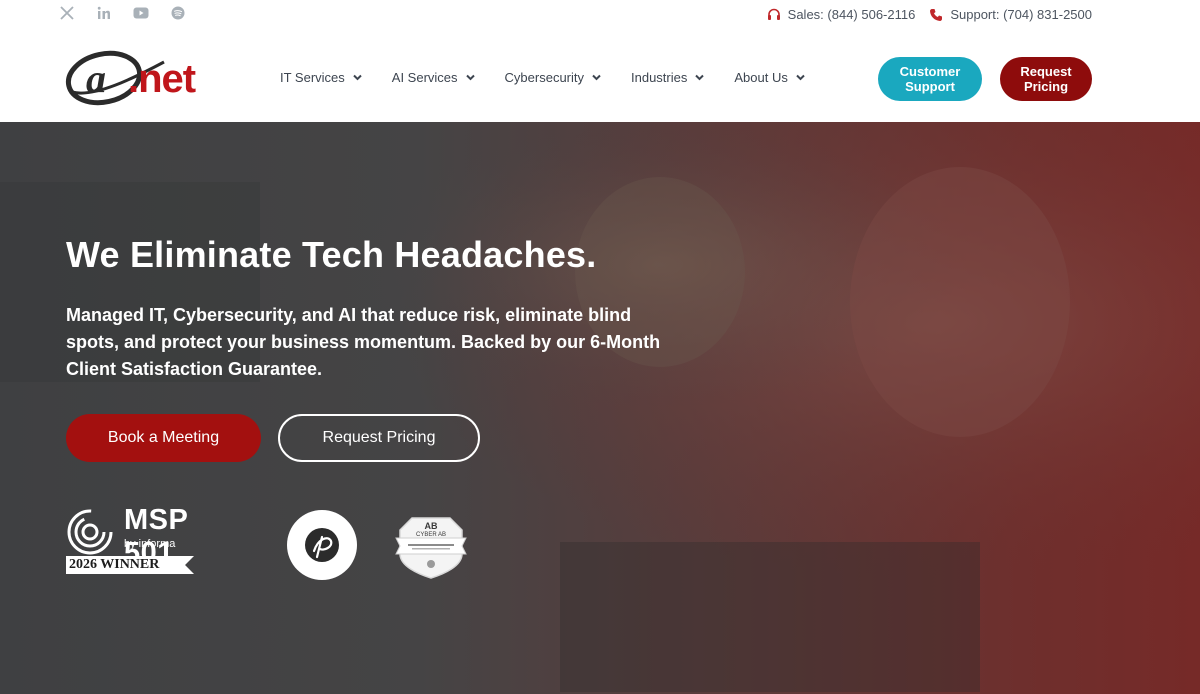 The width and height of the screenshot is (1200, 694). I want to click on spotify-icon, so click(177, 13).